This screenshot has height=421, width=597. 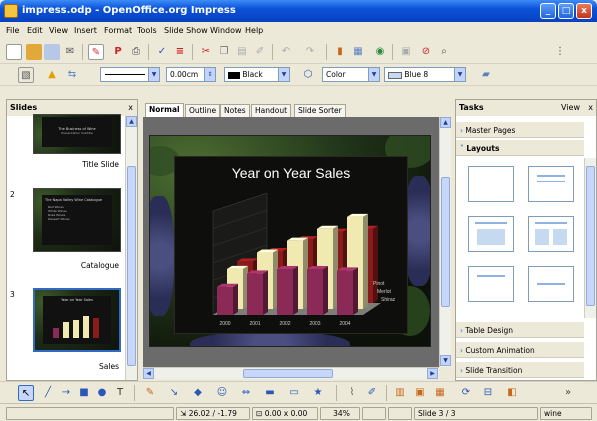 I want to click on export-pdf-icon: P, so click(x=118, y=52).